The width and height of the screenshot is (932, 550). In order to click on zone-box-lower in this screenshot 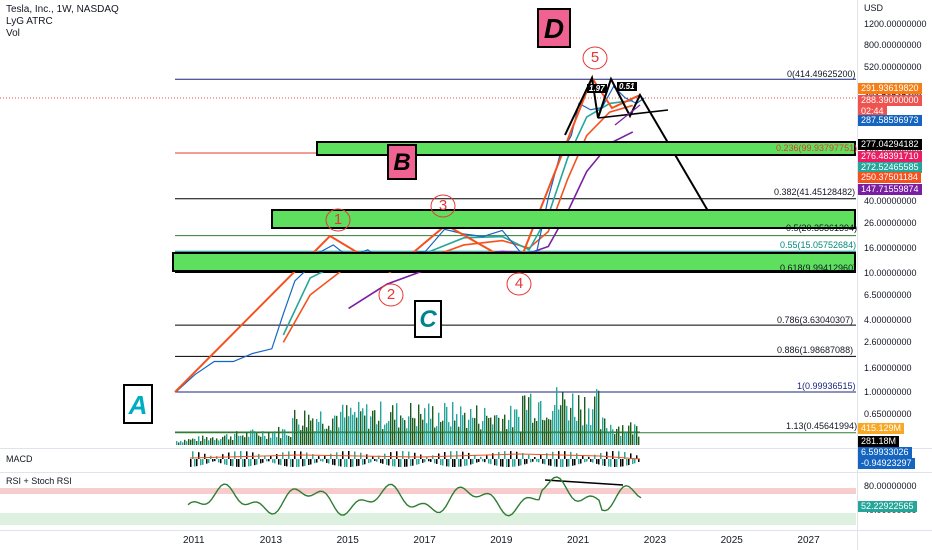, I will do `click(514, 262)`.